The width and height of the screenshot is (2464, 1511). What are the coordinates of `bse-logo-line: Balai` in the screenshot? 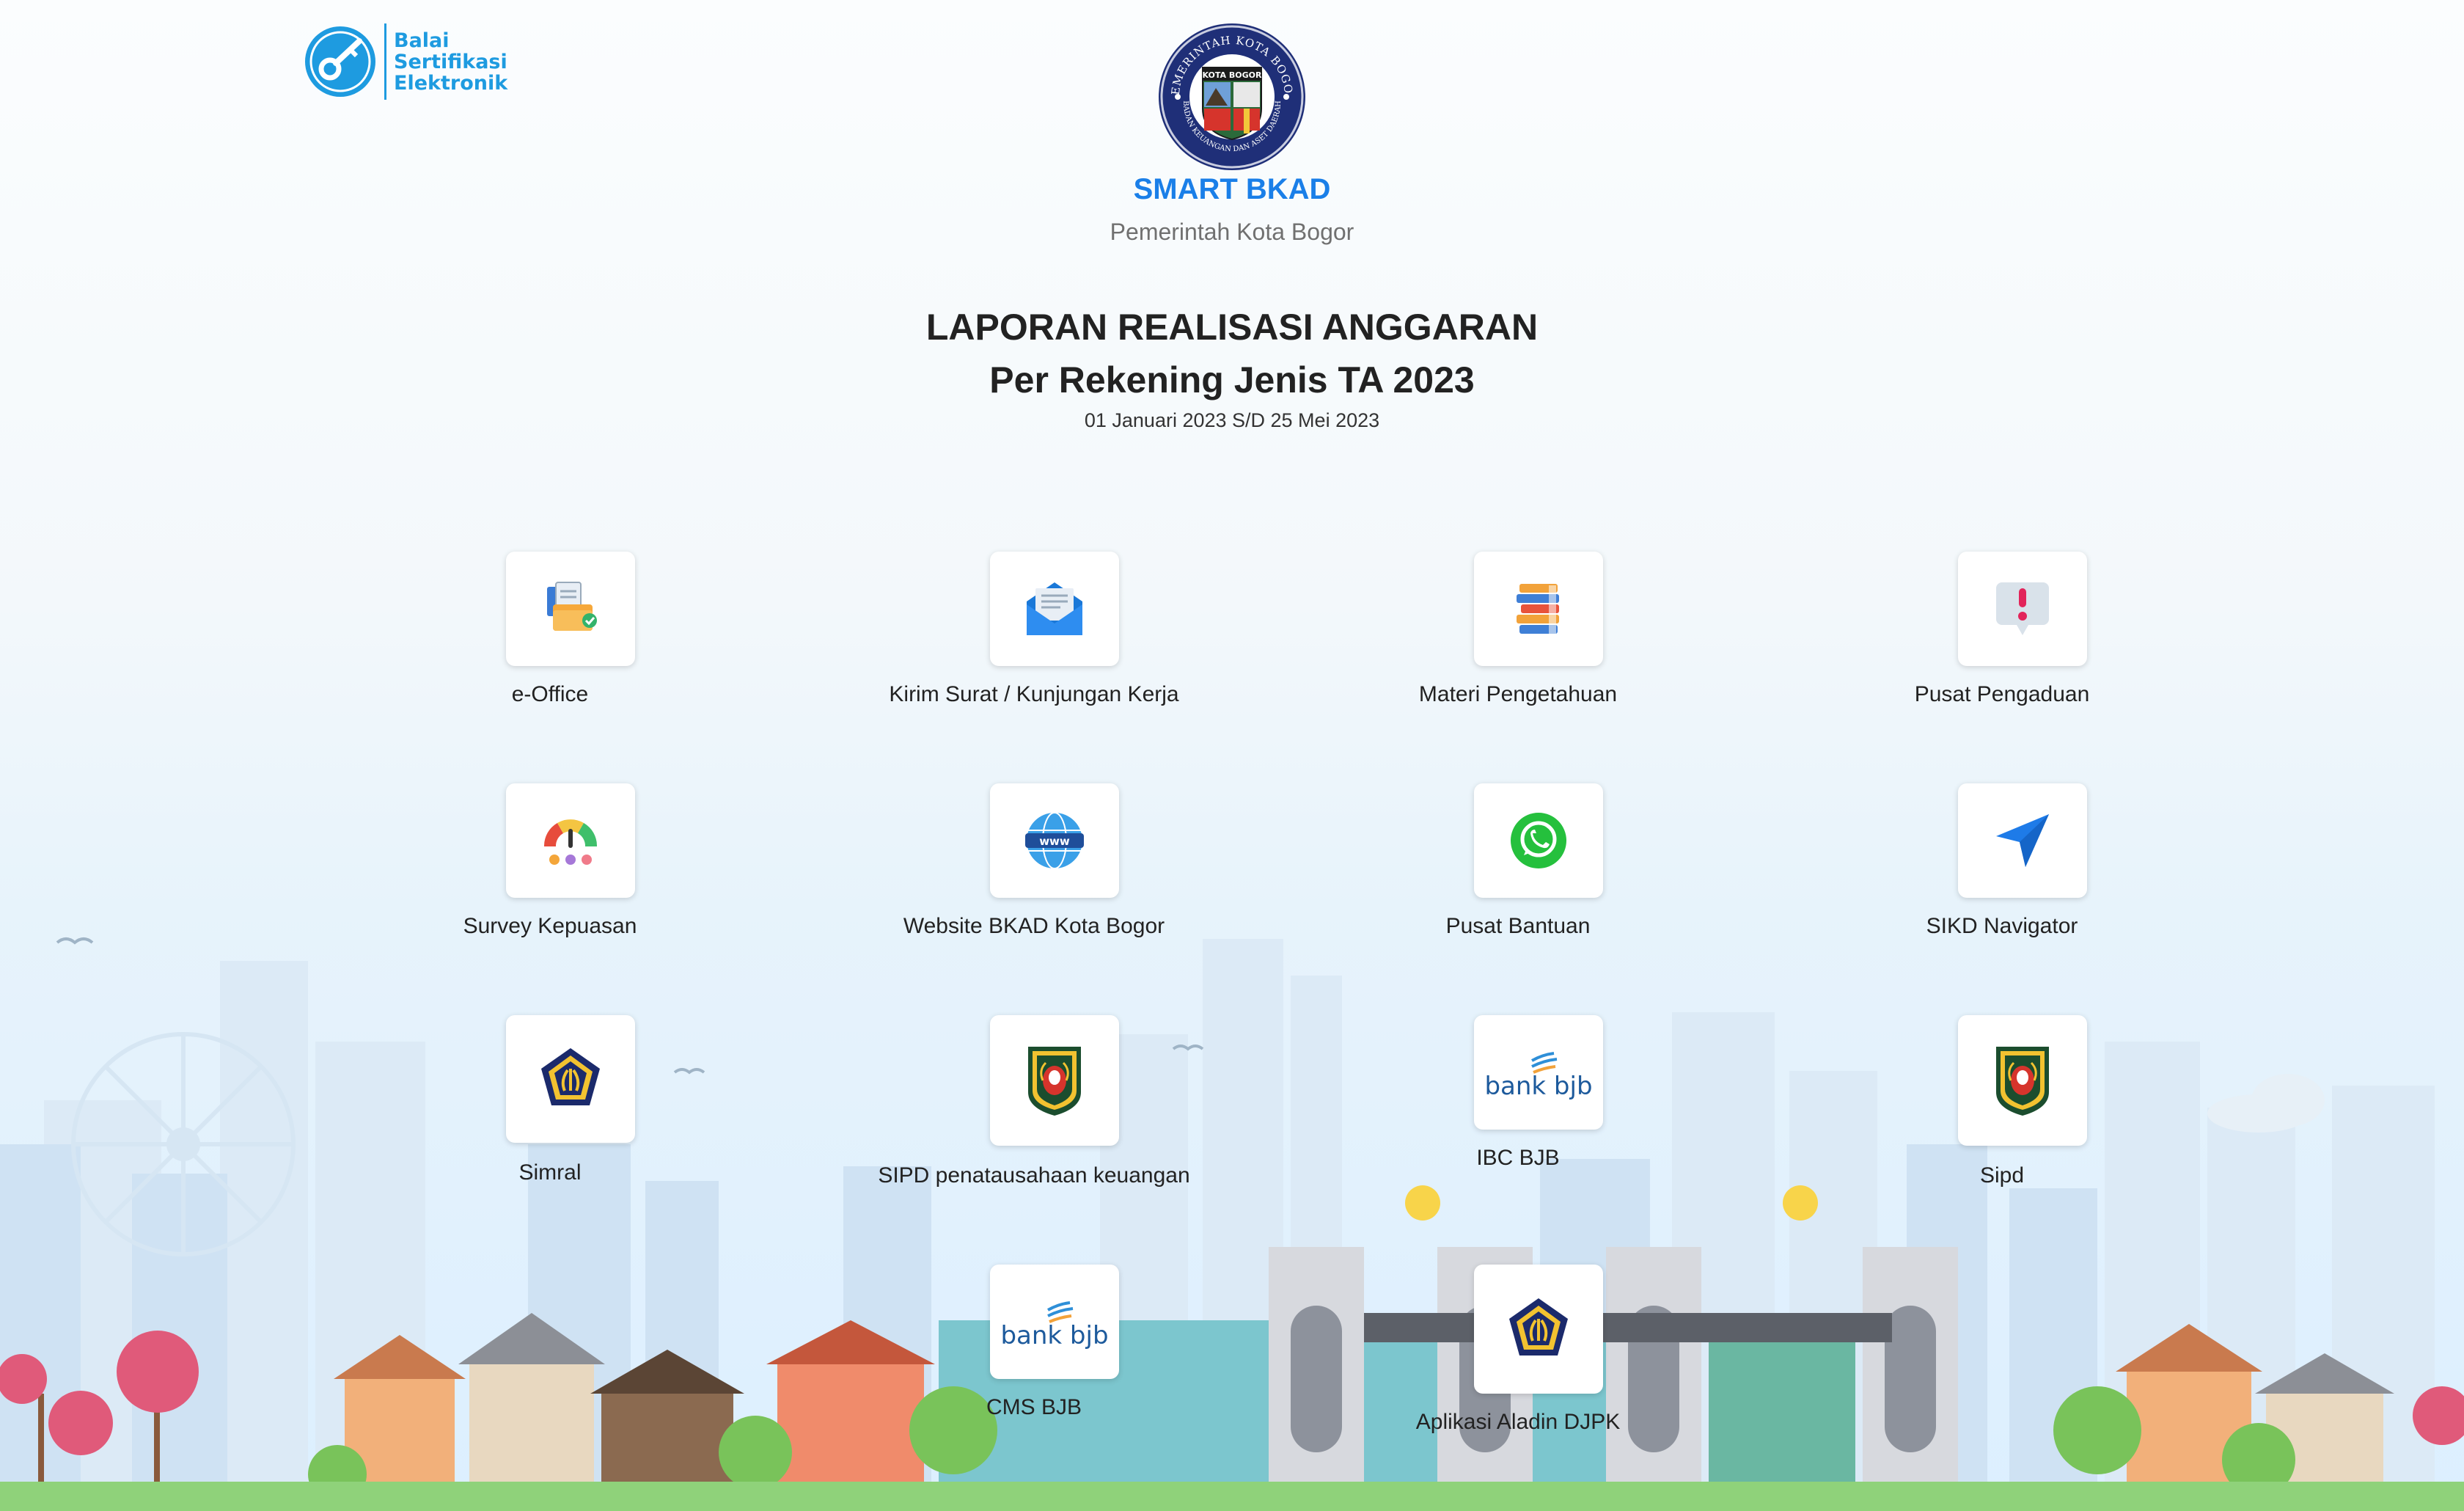 It's located at (422, 40).